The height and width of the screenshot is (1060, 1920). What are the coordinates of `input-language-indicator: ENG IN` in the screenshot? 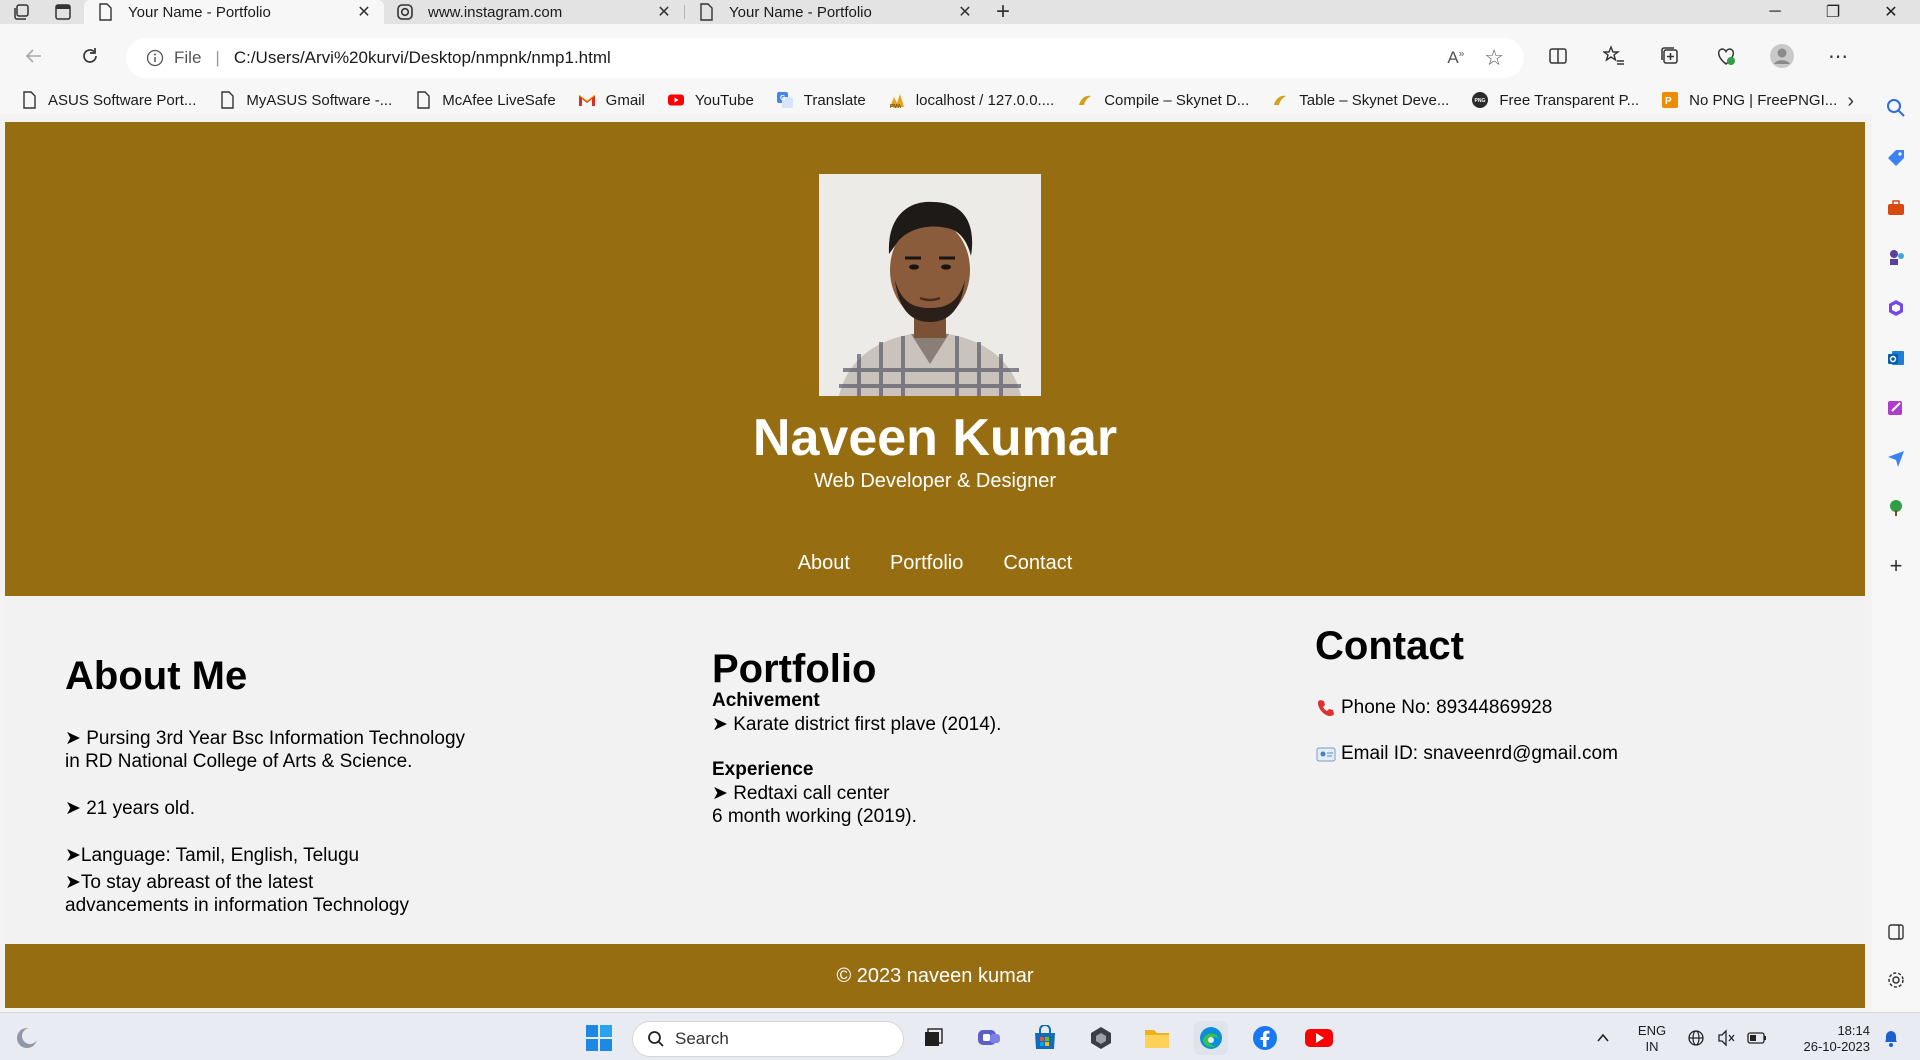 It's located at (1652, 1039).